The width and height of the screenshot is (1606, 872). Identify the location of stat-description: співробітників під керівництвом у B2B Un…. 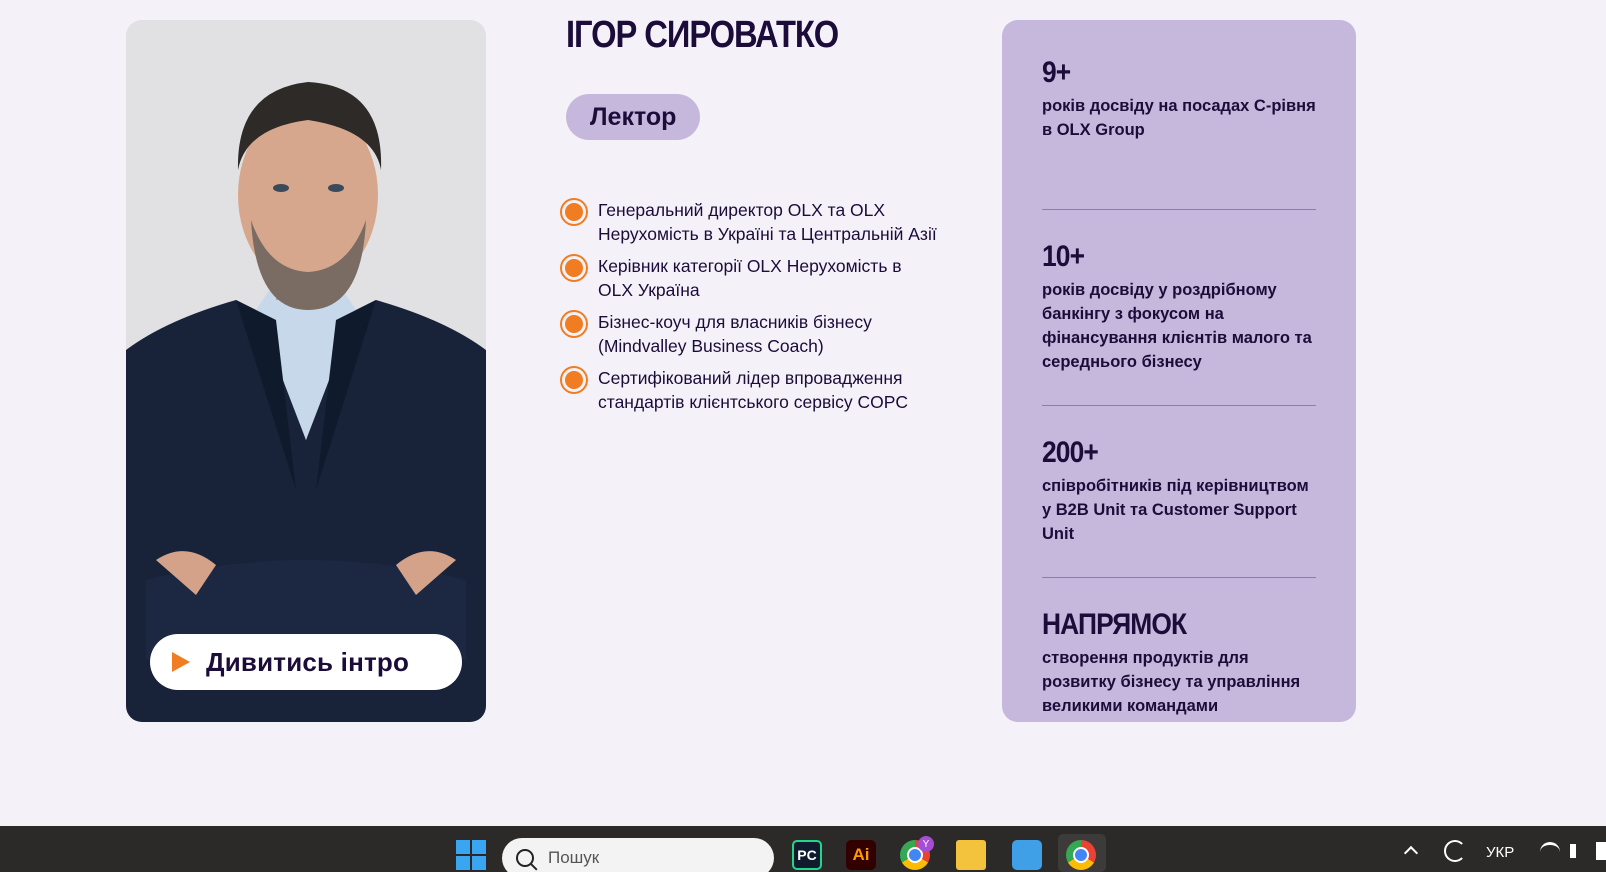
(1175, 510).